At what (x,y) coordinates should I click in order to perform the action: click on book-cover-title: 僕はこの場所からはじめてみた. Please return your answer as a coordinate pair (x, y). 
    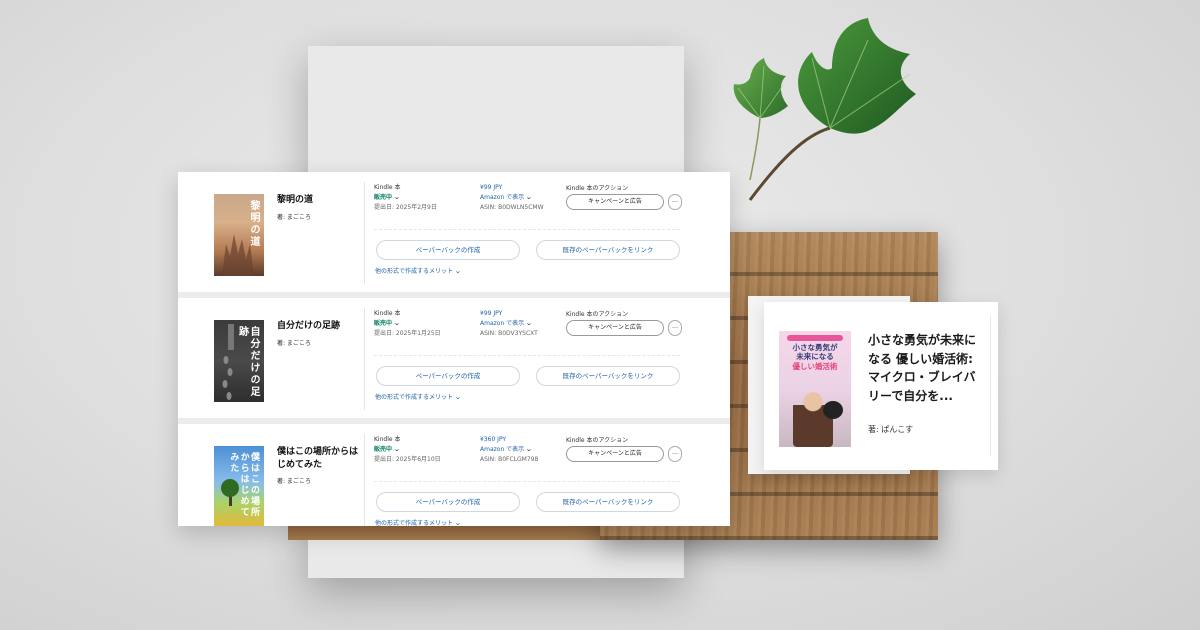
    Looking at the image, I should click on (243, 485).